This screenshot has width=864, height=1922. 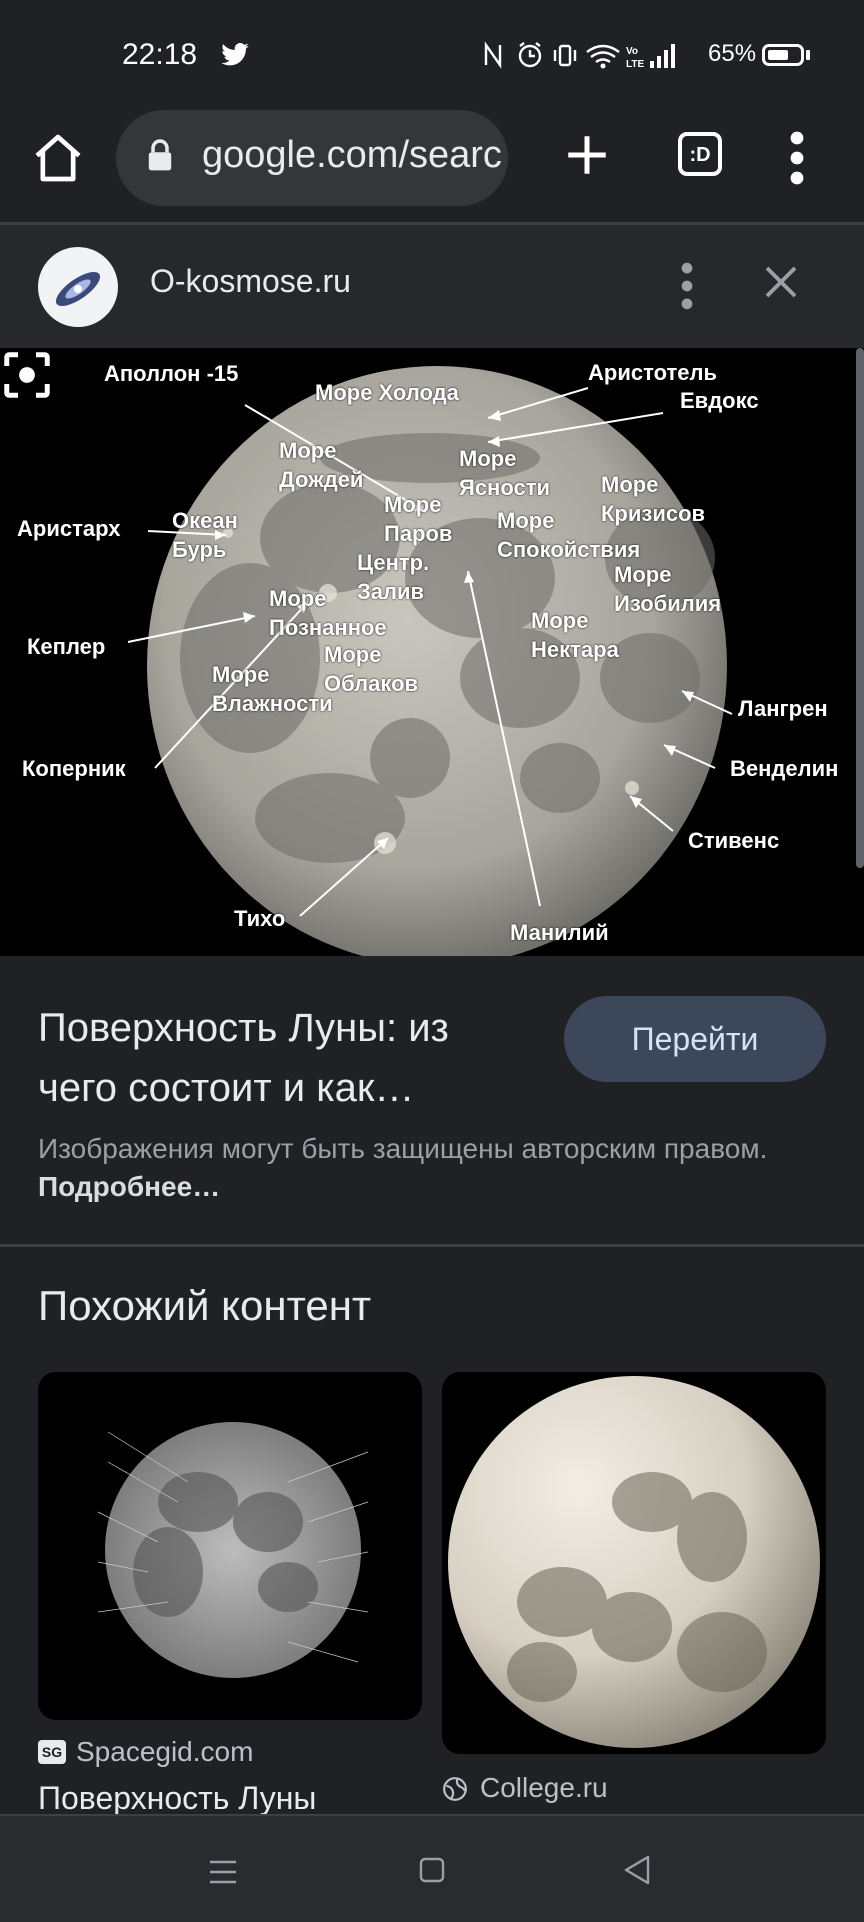 I want to click on svg-text: Vo, so click(x=632, y=51).